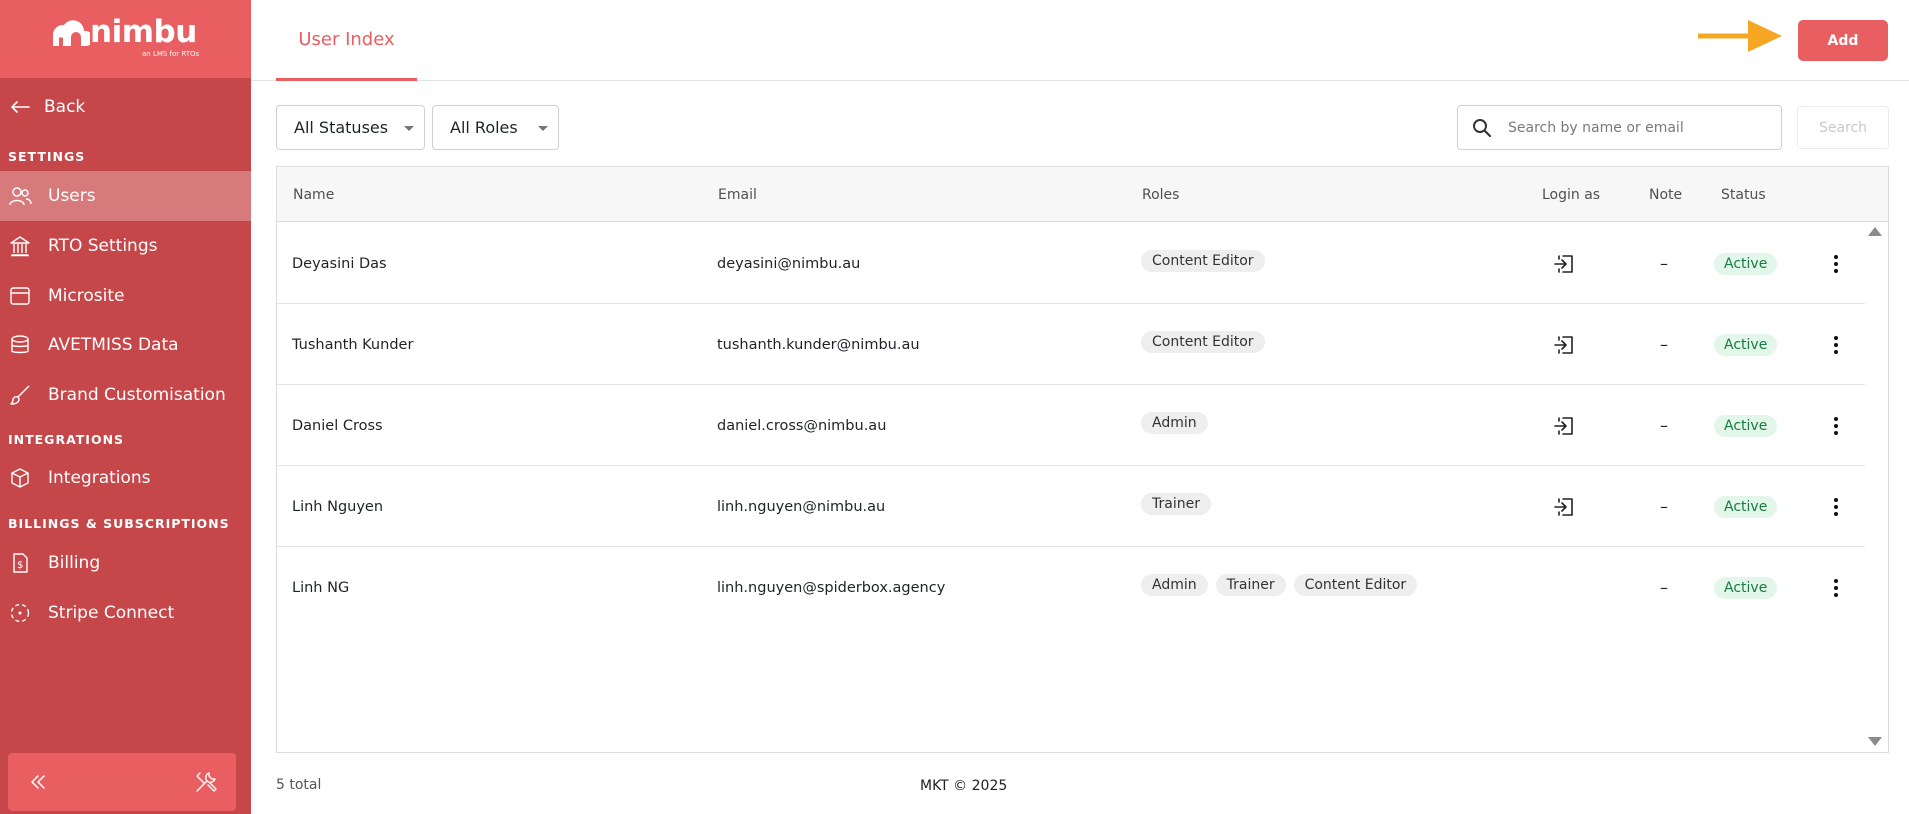 Image resolution: width=1909 pixels, height=814 pixels. Describe the element at coordinates (119, 523) in the screenshot. I see `section-billings: BILLINGS & SUBSCRIPTIONS` at that location.